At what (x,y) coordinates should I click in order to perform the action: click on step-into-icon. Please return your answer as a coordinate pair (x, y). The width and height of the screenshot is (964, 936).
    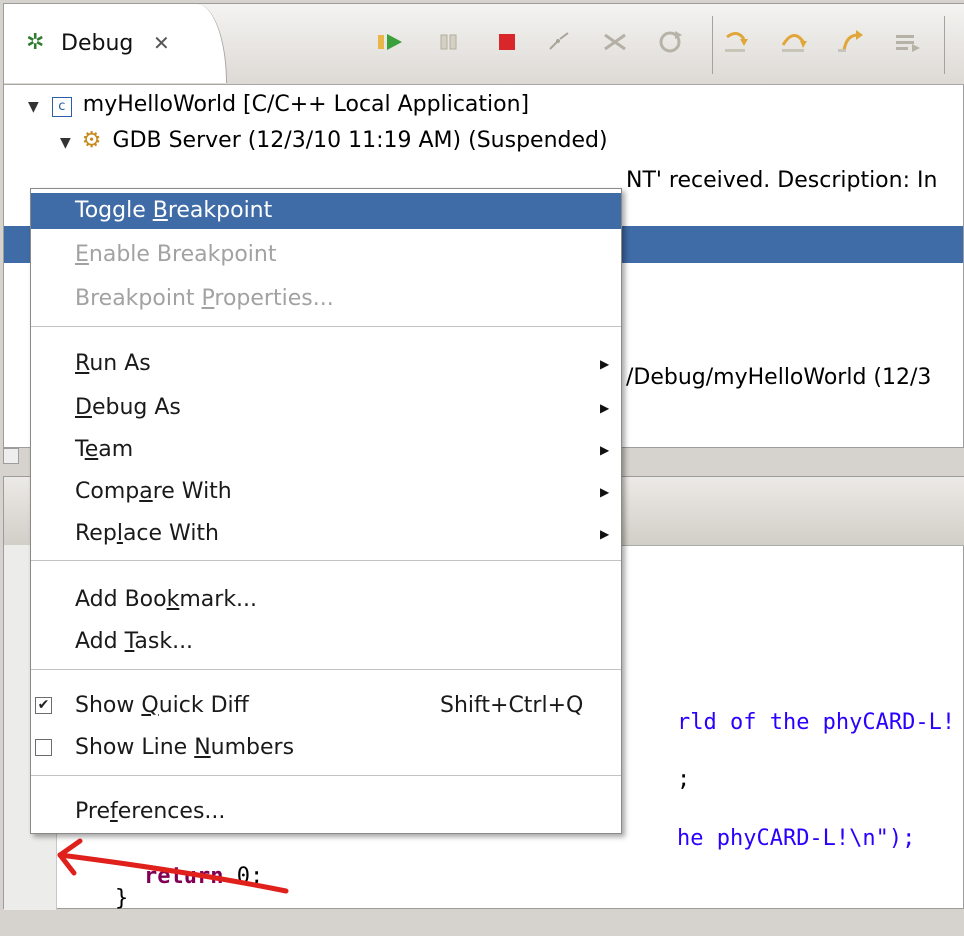
    Looking at the image, I should click on (737, 42).